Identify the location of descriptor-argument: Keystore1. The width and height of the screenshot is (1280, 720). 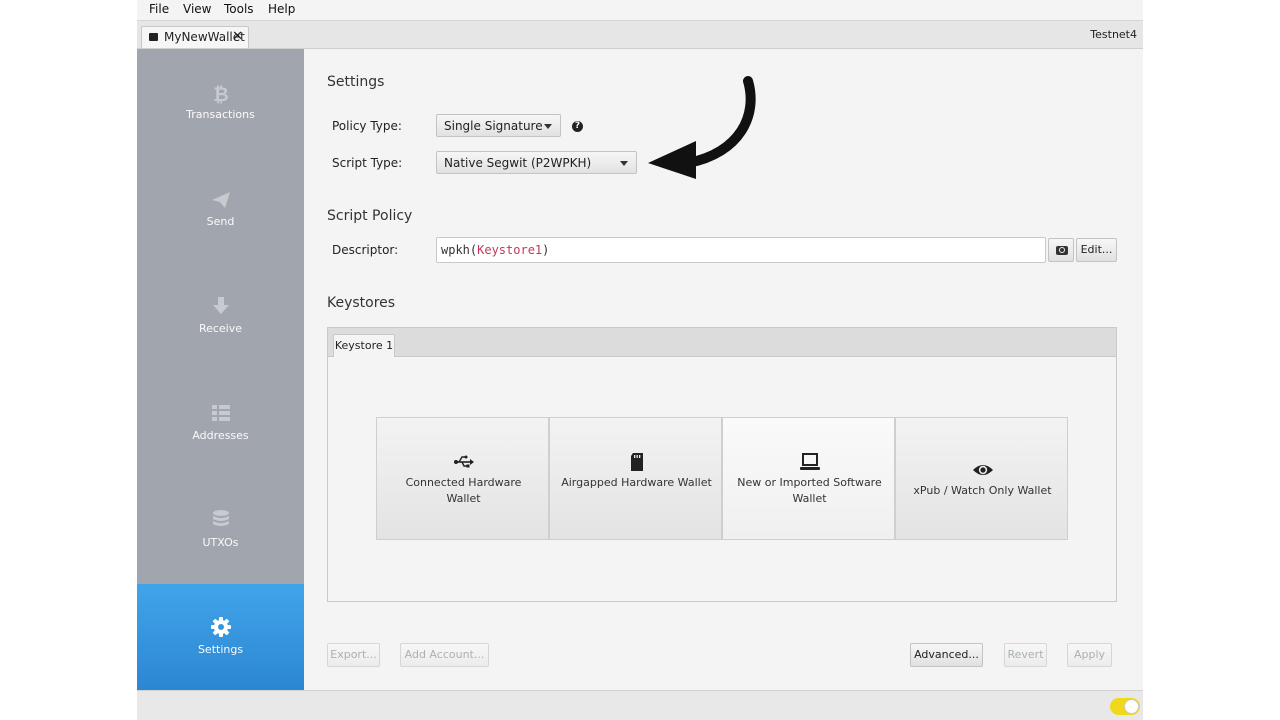
(510, 250).